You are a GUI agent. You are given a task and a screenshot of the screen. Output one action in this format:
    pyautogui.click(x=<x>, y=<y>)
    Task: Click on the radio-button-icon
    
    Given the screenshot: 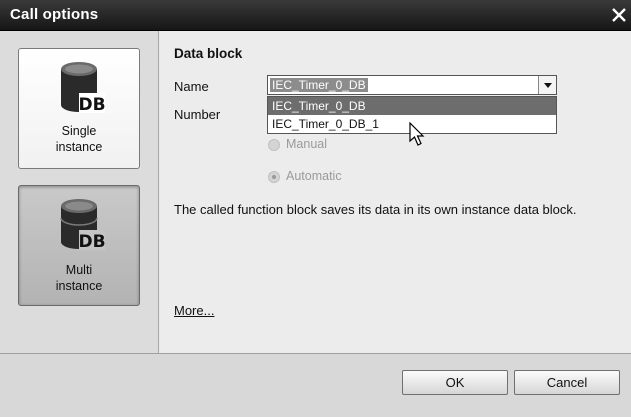 What is the action you would take?
    pyautogui.click(x=274, y=145)
    